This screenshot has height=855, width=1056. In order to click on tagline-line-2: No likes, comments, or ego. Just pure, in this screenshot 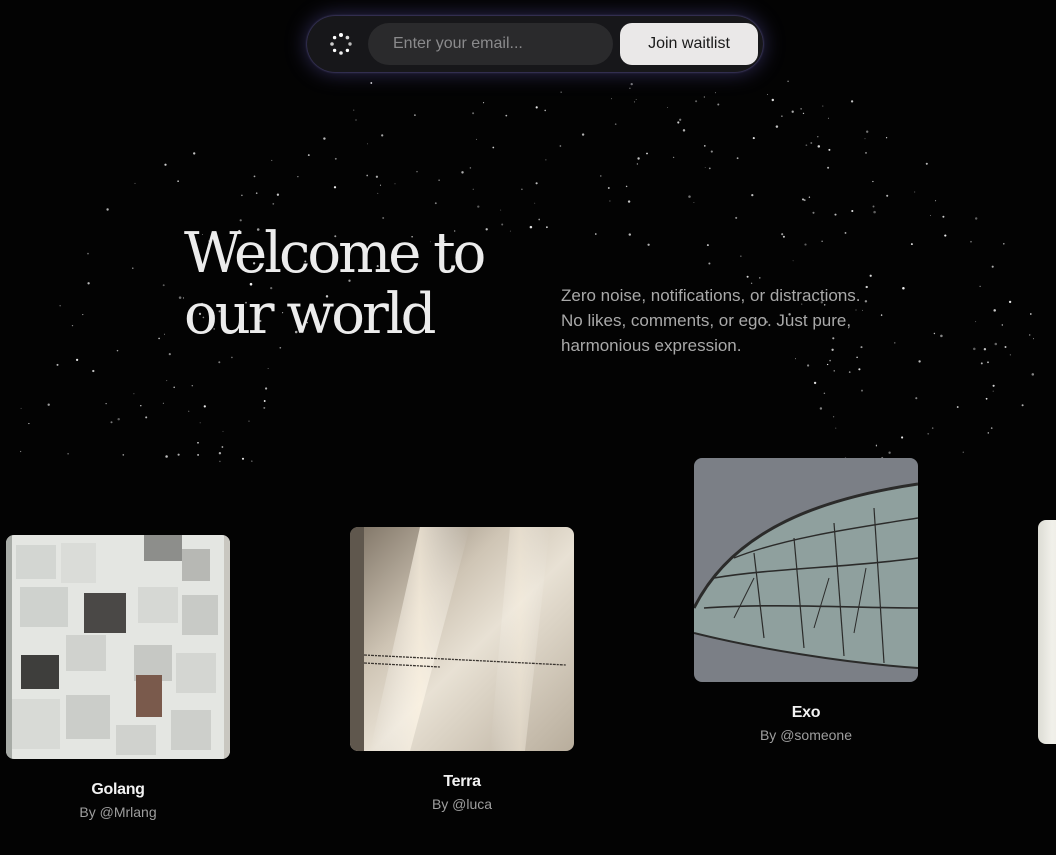, I will do `click(706, 320)`.